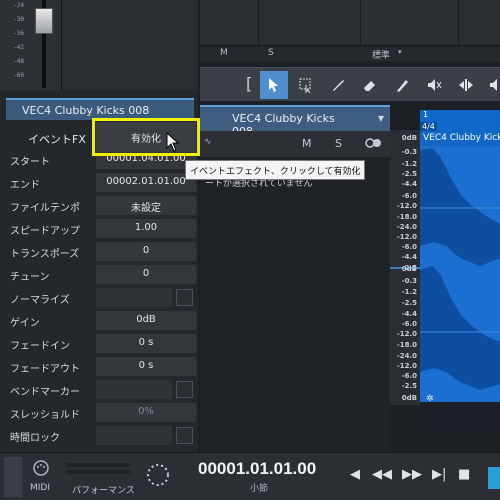 The width and height of the screenshot is (500, 500). What do you see at coordinates (18, 47) in the screenshot?
I see `scale-label: -42` at bounding box center [18, 47].